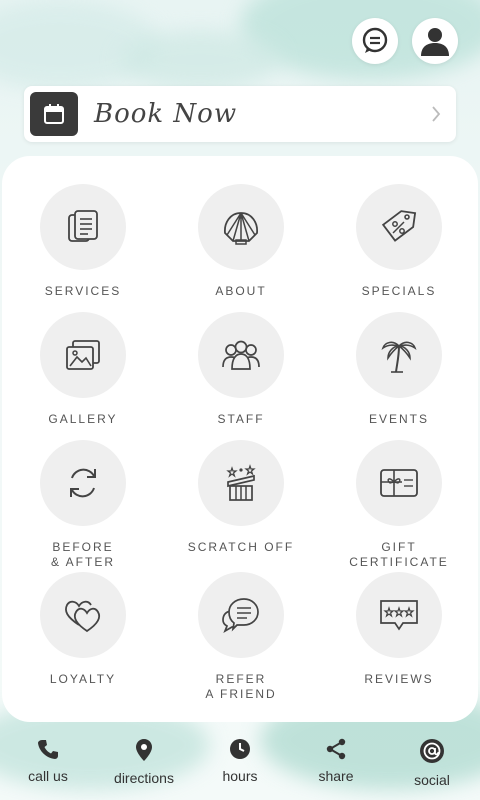 The width and height of the screenshot is (480, 800). Describe the element at coordinates (240, 114) in the screenshot. I see `book-now-button: Book Now` at that location.